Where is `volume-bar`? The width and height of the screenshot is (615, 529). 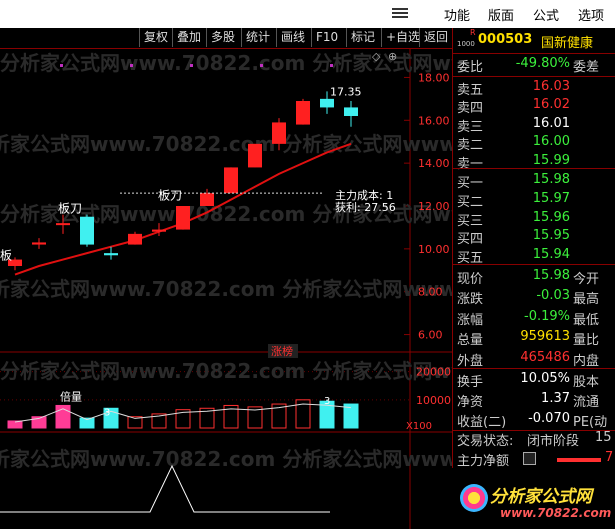
volume-bar is located at coordinates (15, 424).